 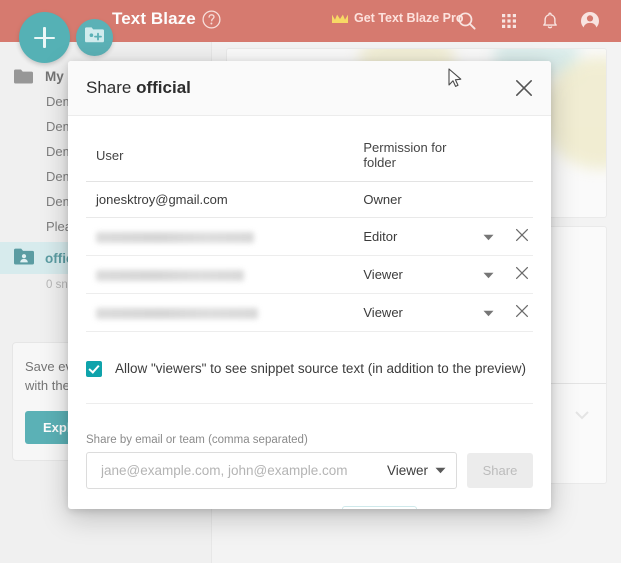 I want to click on dialog-title: Share official, so click(x=138, y=88).